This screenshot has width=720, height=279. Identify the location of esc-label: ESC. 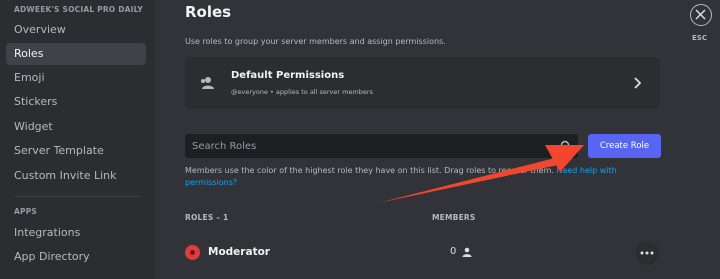
(699, 38).